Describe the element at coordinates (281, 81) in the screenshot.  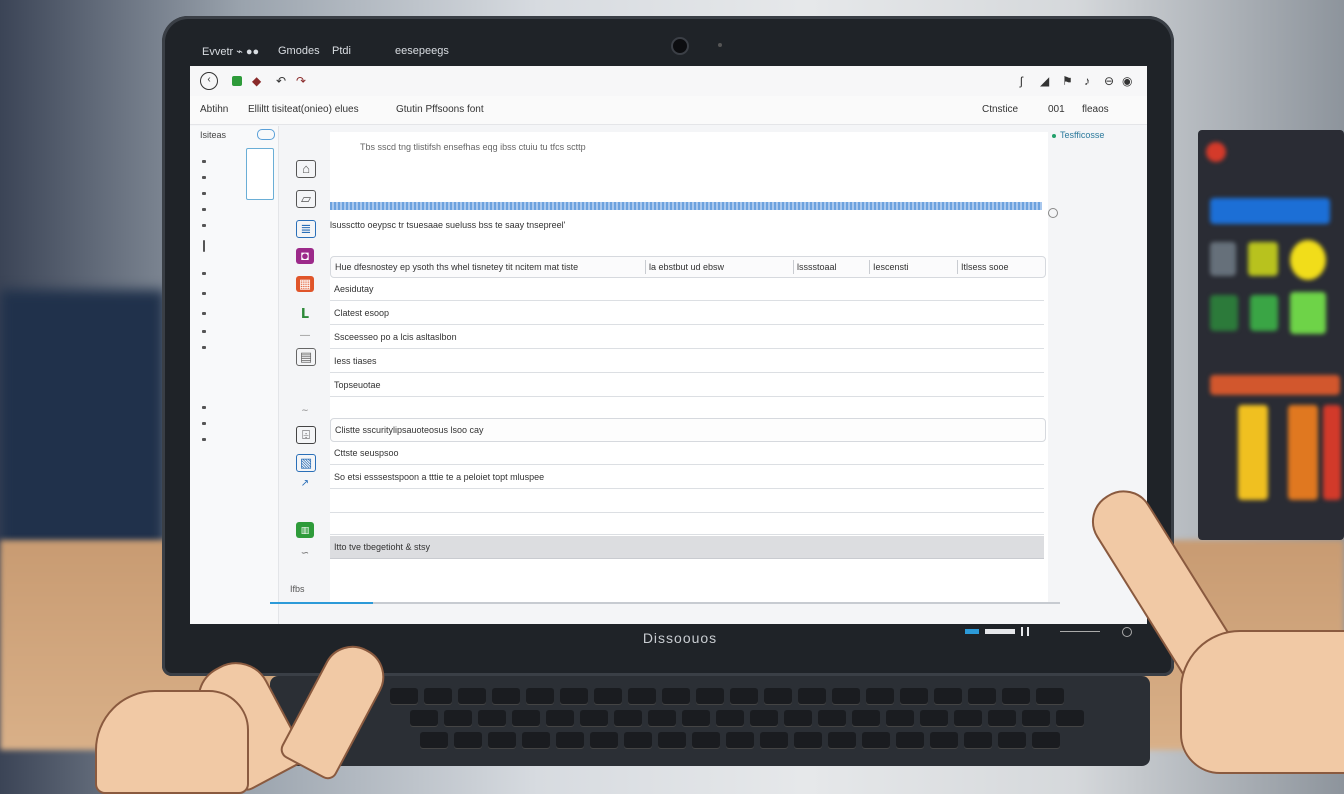
I see `tilde-icon: ↶` at that location.